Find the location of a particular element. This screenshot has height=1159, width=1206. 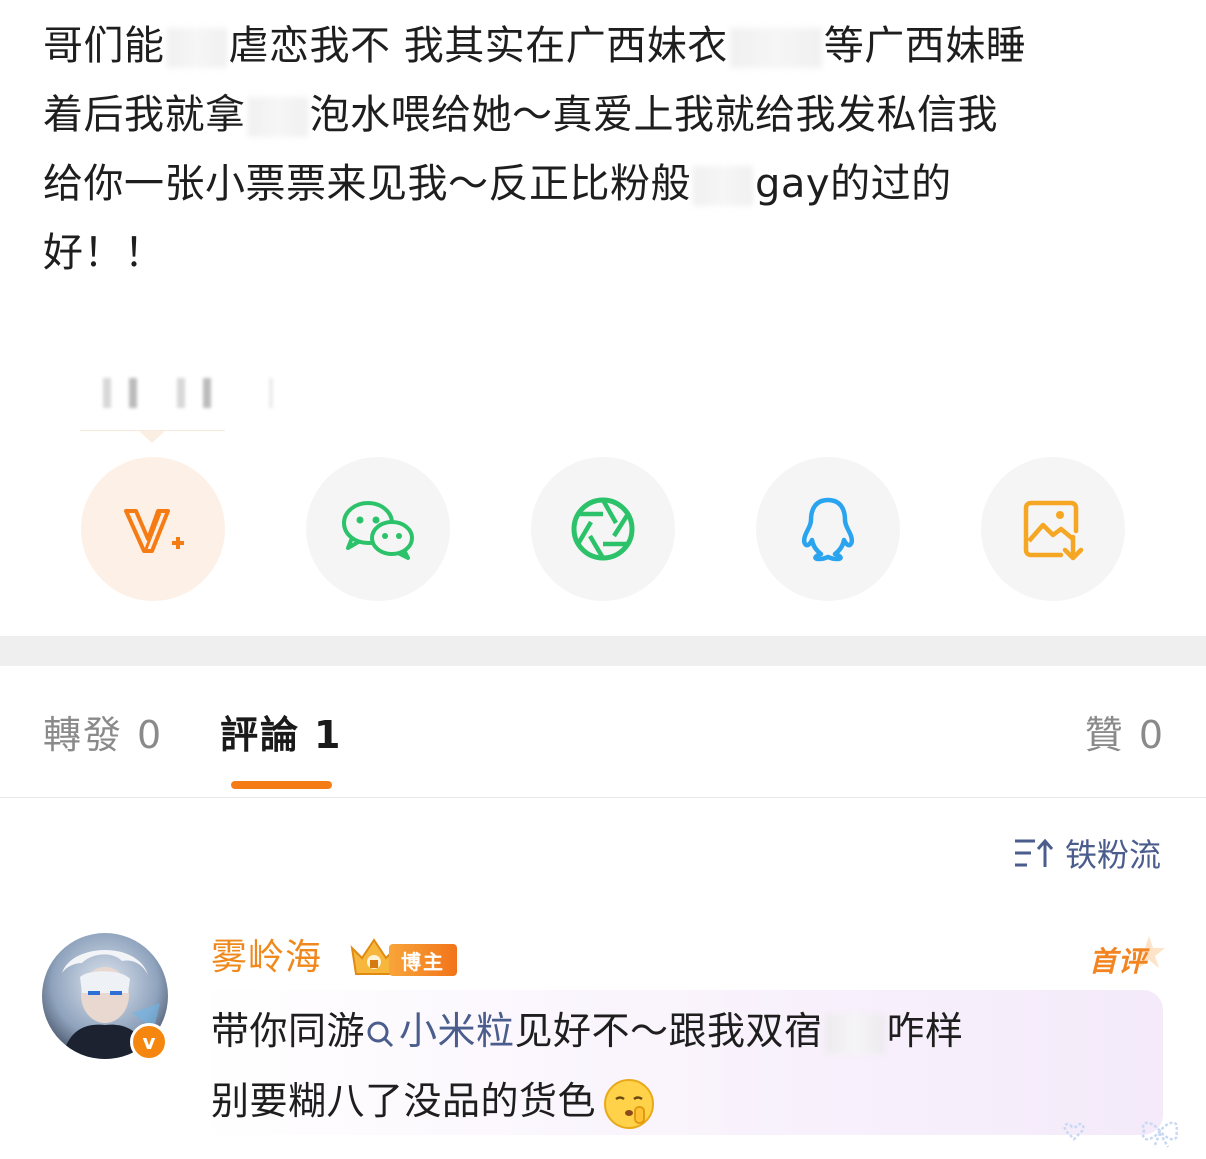

sort-selector: 铁粉流 is located at coordinates (1087, 853).